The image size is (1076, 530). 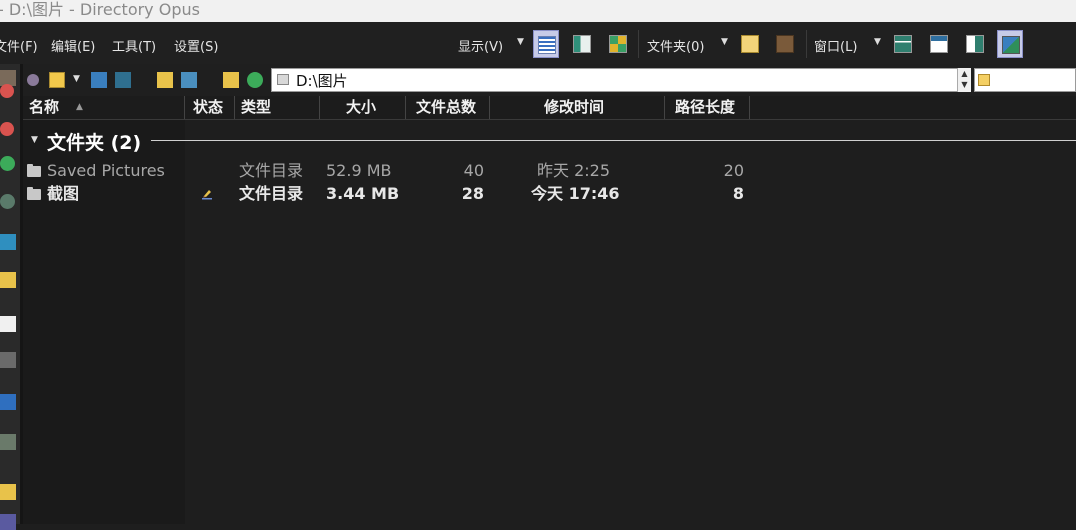 What do you see at coordinates (7, 163) in the screenshot?
I see `add-icon` at bounding box center [7, 163].